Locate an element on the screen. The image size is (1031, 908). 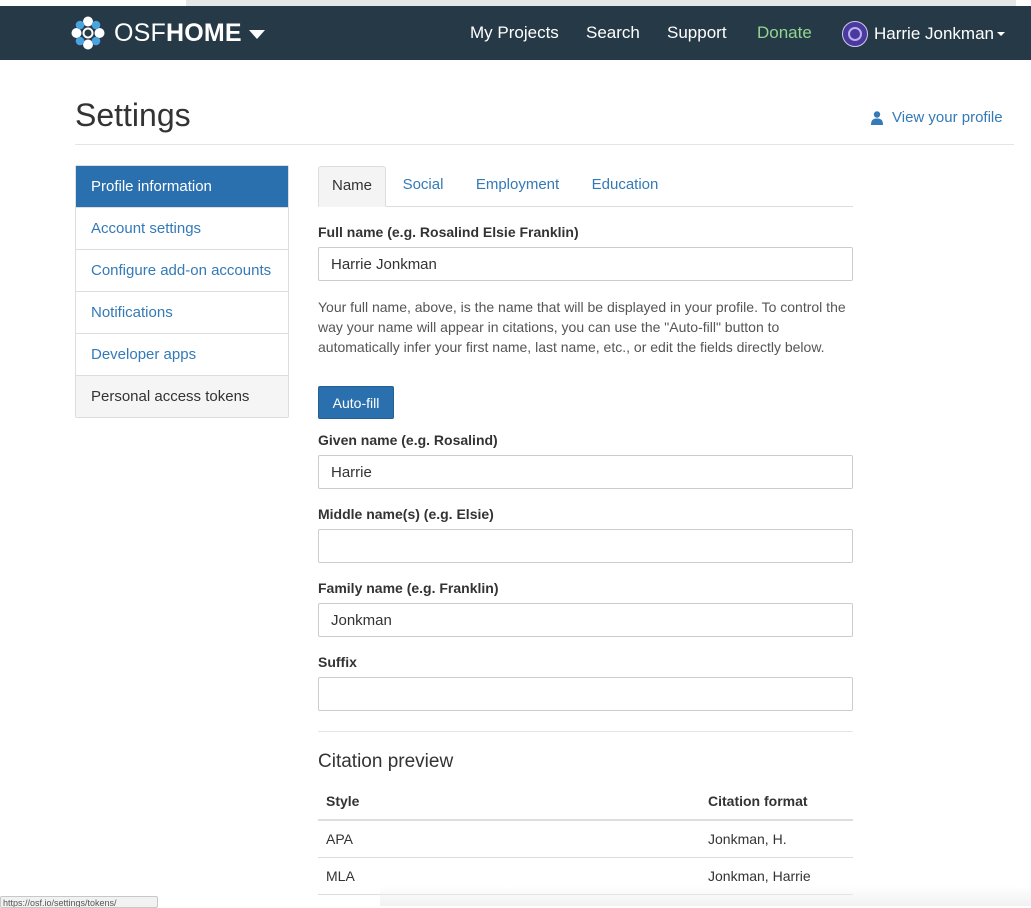
full-name-label: Full name (e.g. Rosalind Elsie Franklin) is located at coordinates (448, 232).